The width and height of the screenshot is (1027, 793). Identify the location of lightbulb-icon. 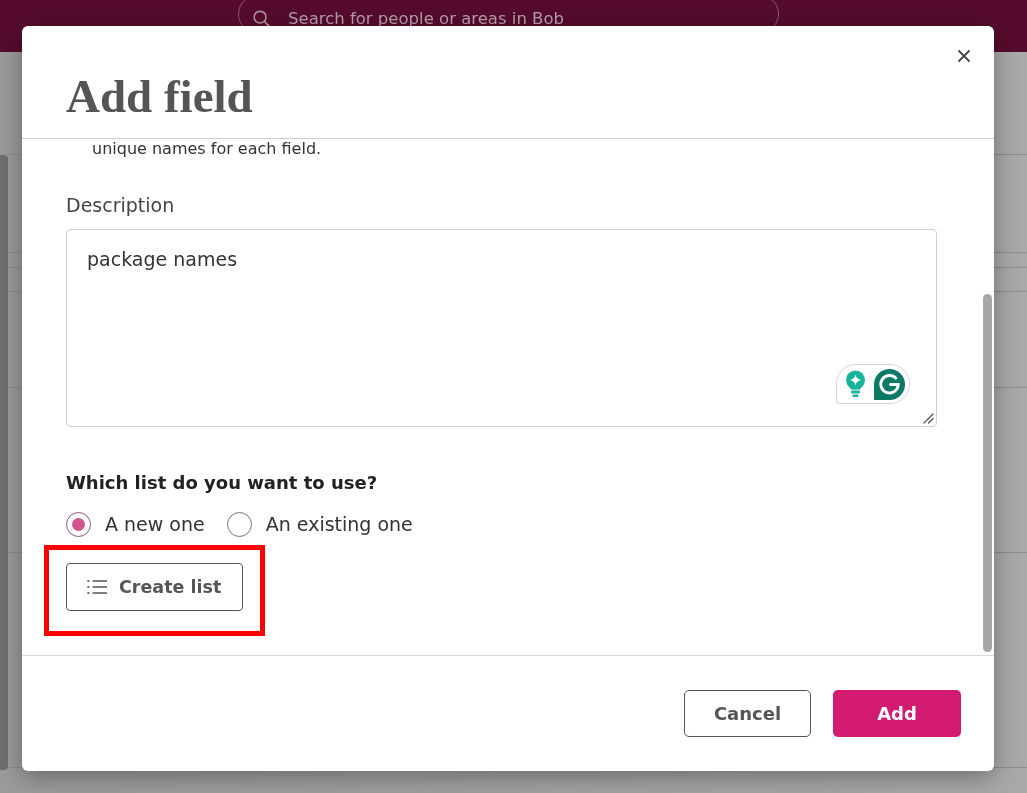
(855, 384).